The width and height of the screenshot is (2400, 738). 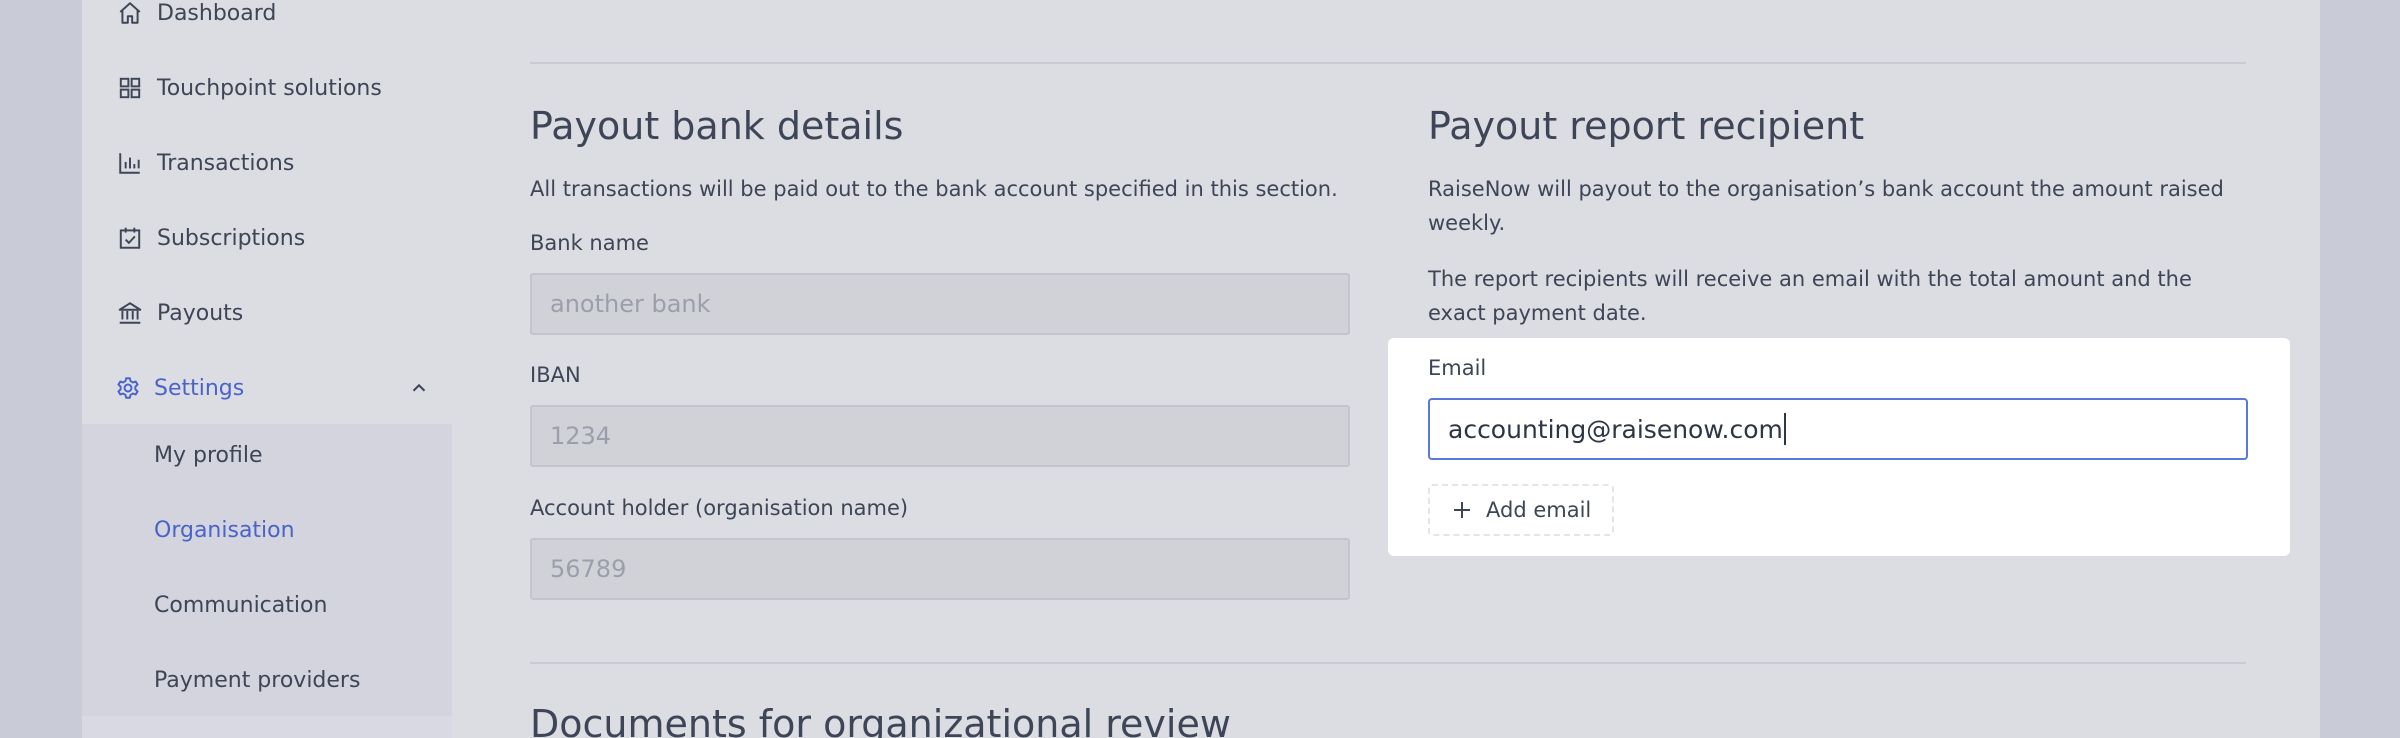 I want to click on bank-icon, so click(x=130, y=313).